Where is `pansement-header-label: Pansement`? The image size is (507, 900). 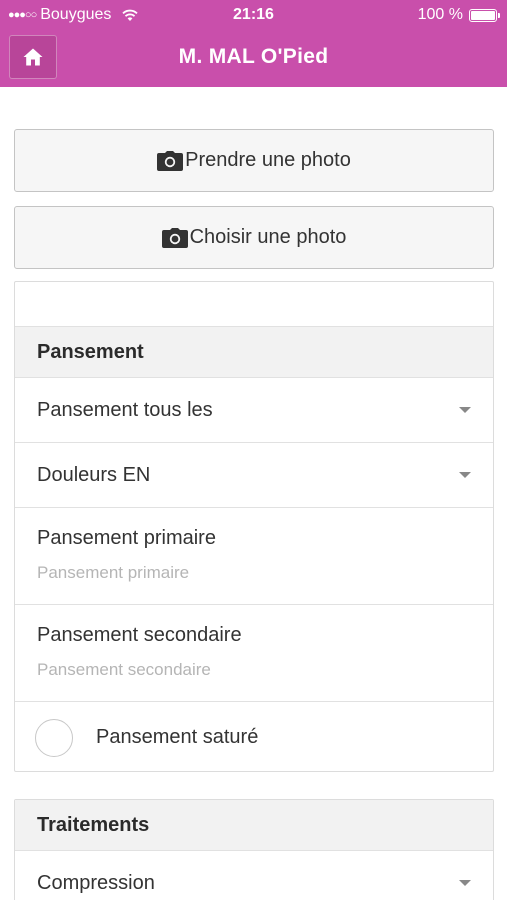 pansement-header-label: Pansement is located at coordinates (90, 351).